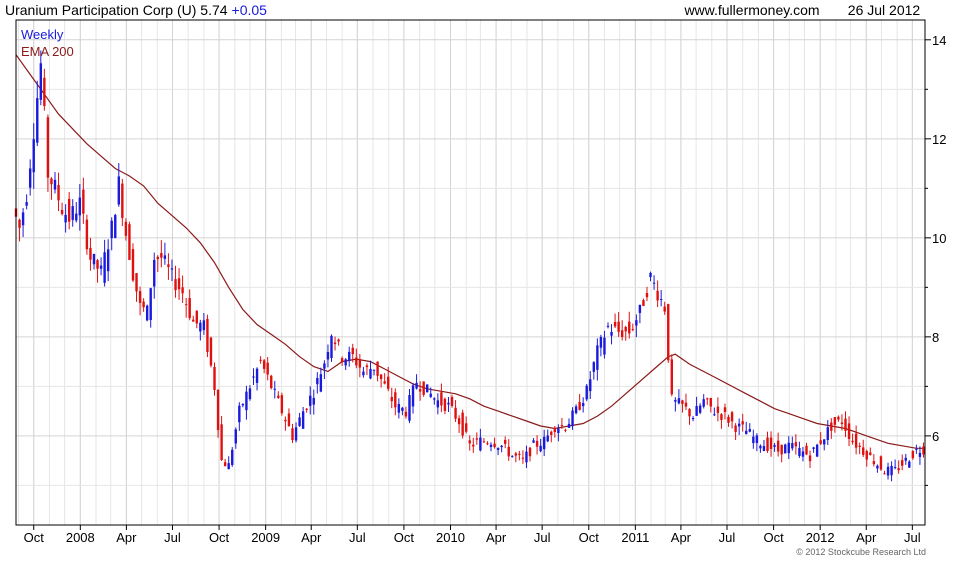 The width and height of the screenshot is (980, 565). Describe the element at coordinates (820, 537) in the screenshot. I see `x-tick-label: 2012` at that location.